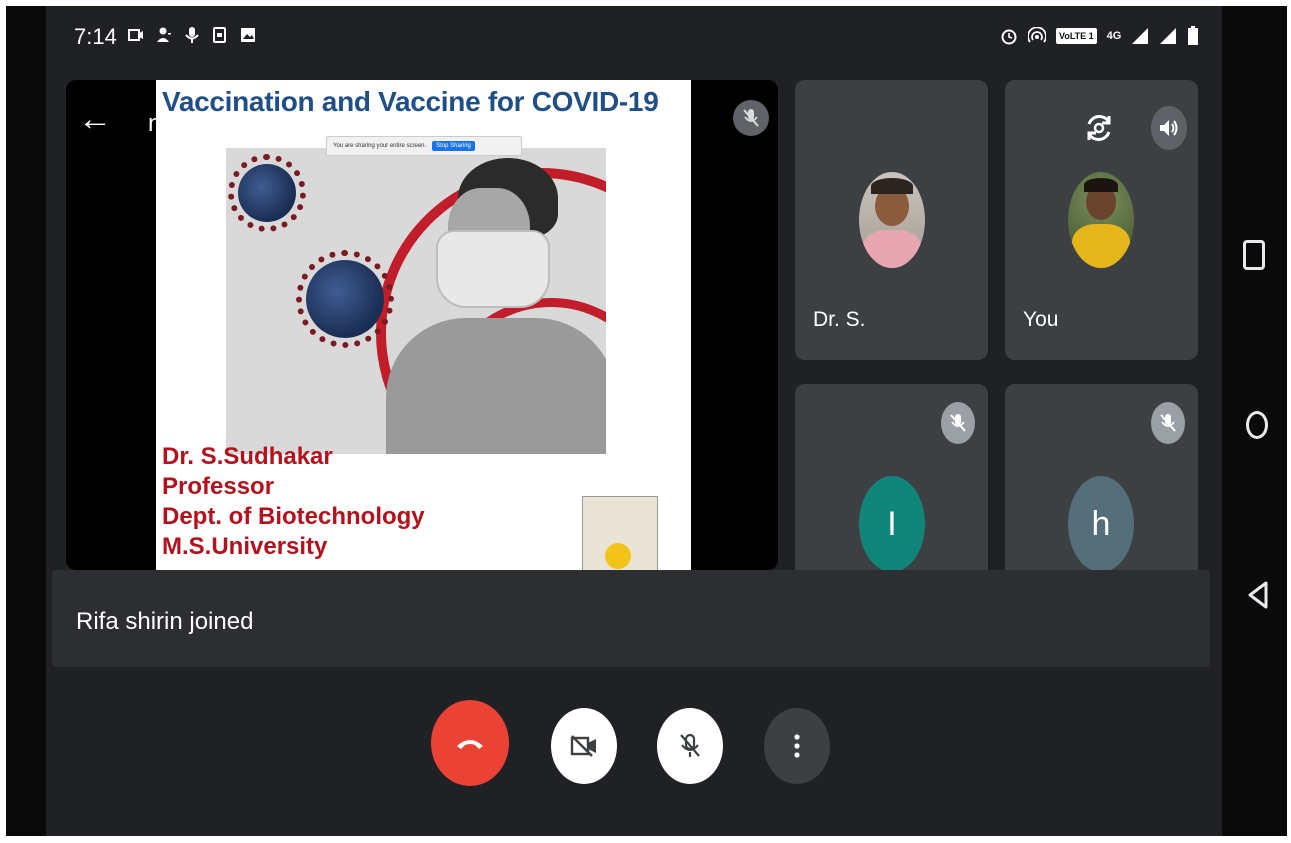  I want to click on frame-right, so click(1289, 421).